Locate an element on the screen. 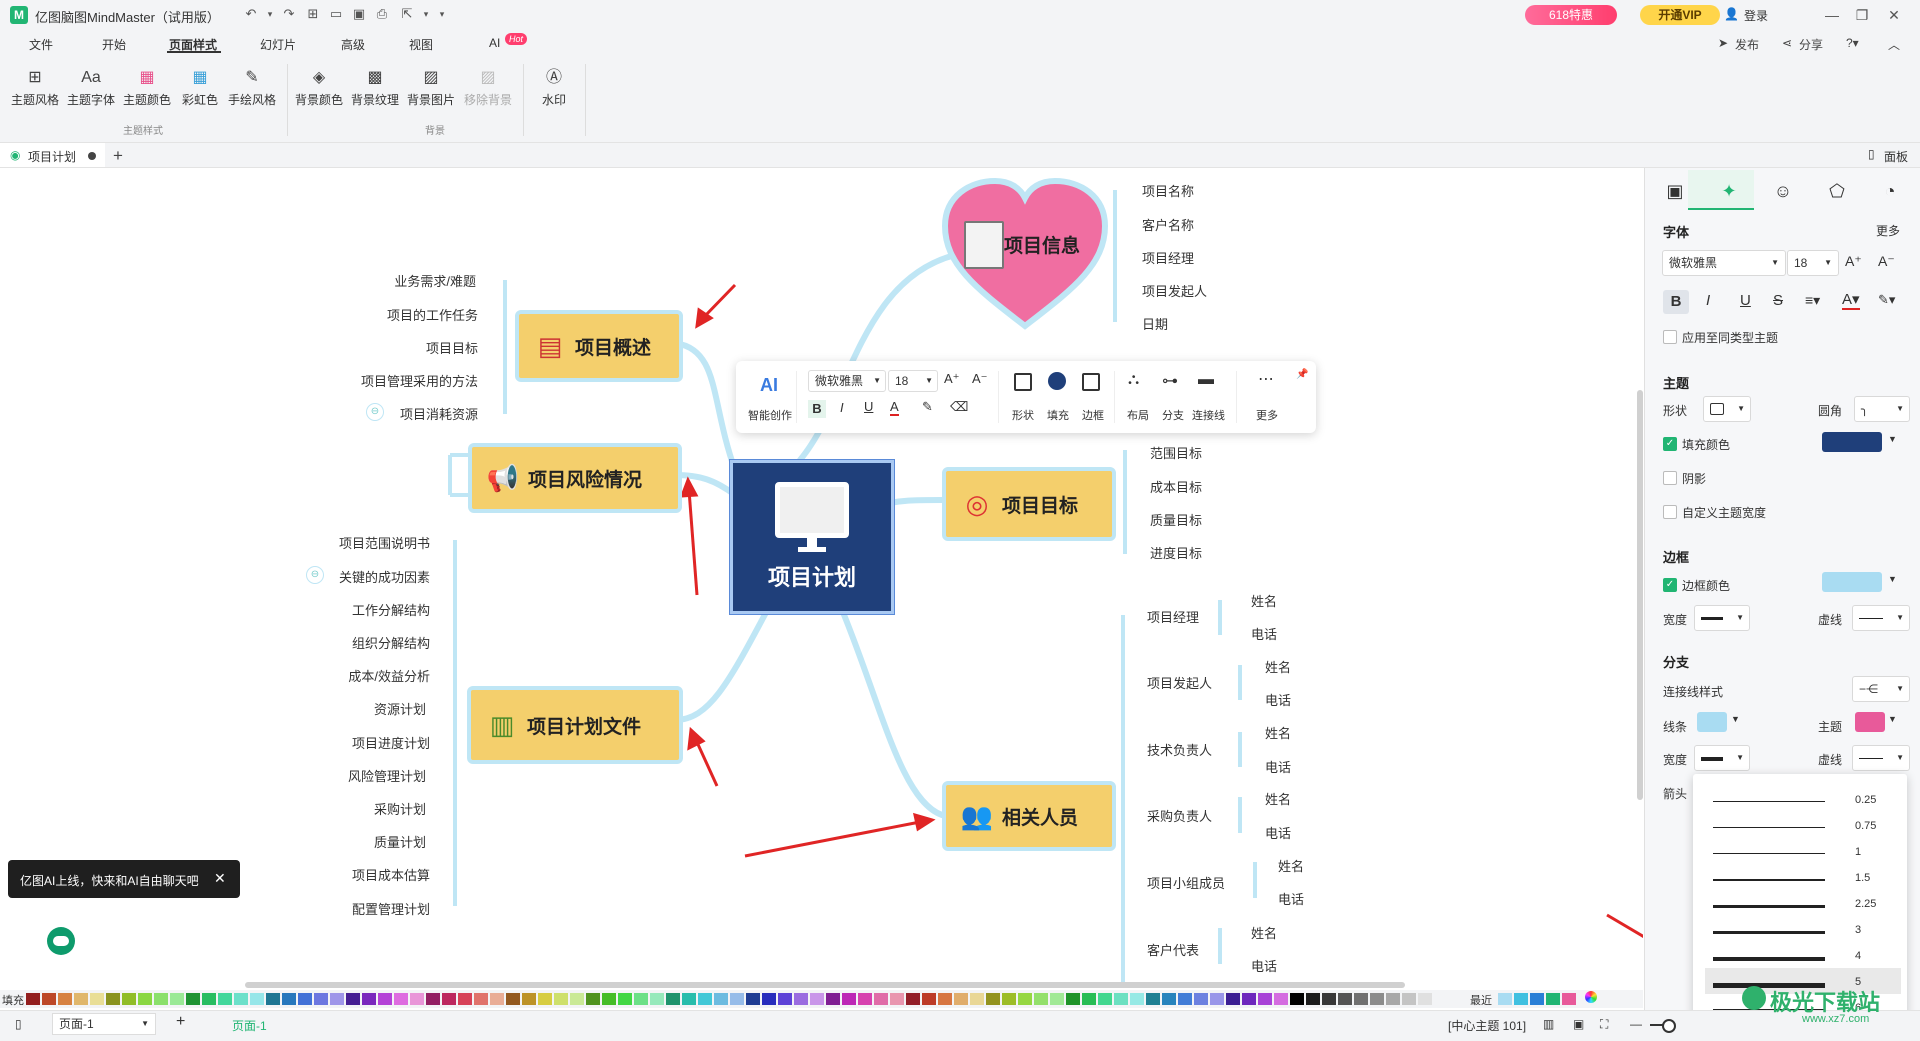 The height and width of the screenshot is (1041, 1920). ai-assistant-icon is located at coordinates (61, 941).